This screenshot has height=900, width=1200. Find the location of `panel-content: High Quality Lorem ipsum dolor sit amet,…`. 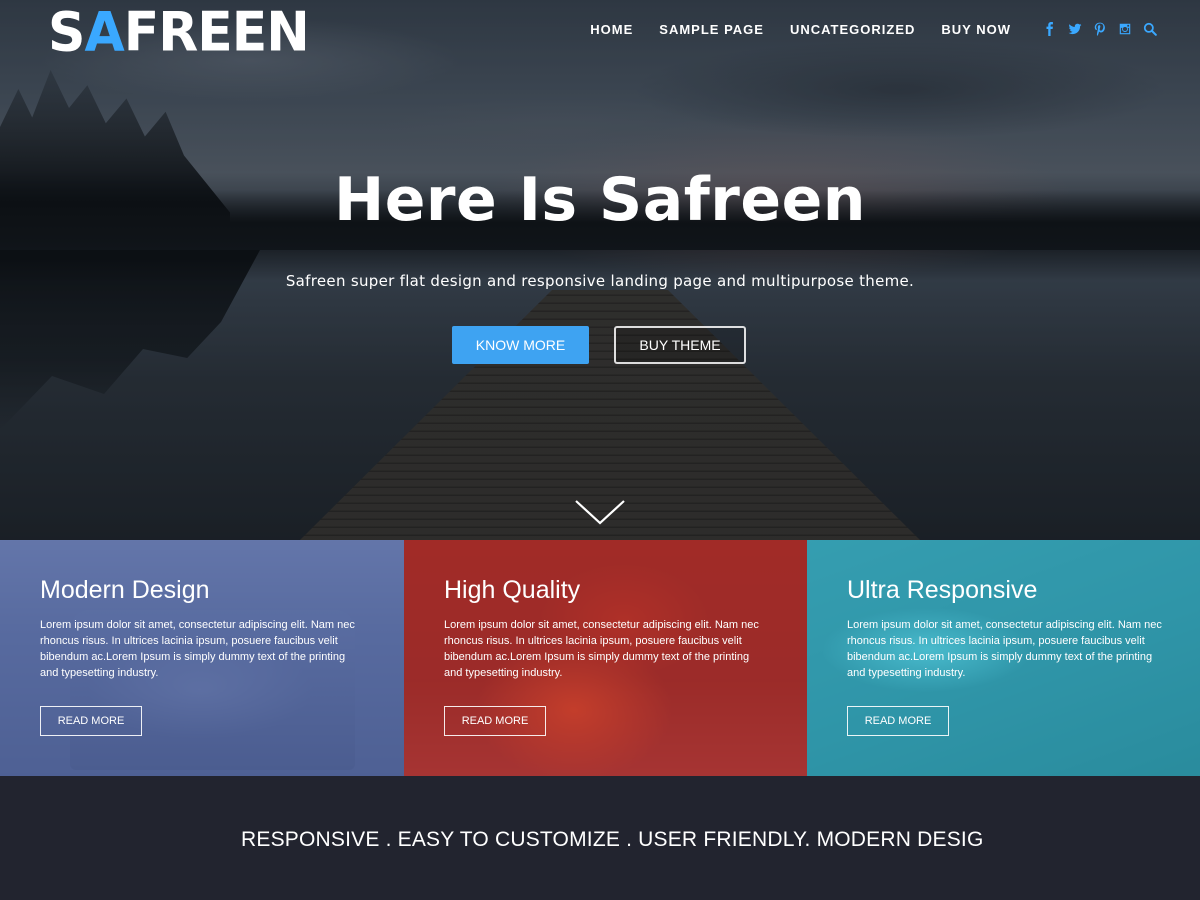

panel-content: High Quality Lorem ipsum dolor sit amet,… is located at coordinates (609, 628).